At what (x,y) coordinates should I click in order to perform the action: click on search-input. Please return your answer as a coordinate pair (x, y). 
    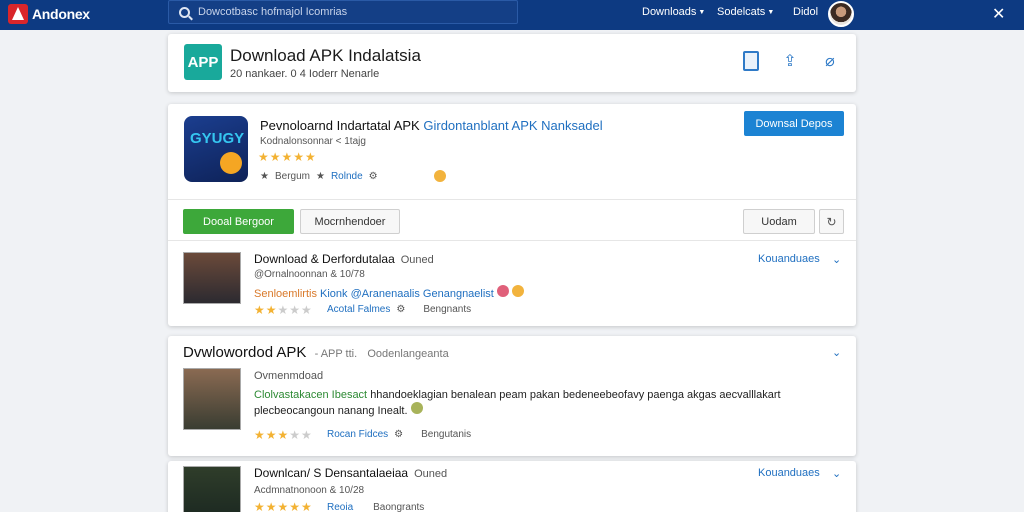
    Looking at the image, I should click on (348, 12).